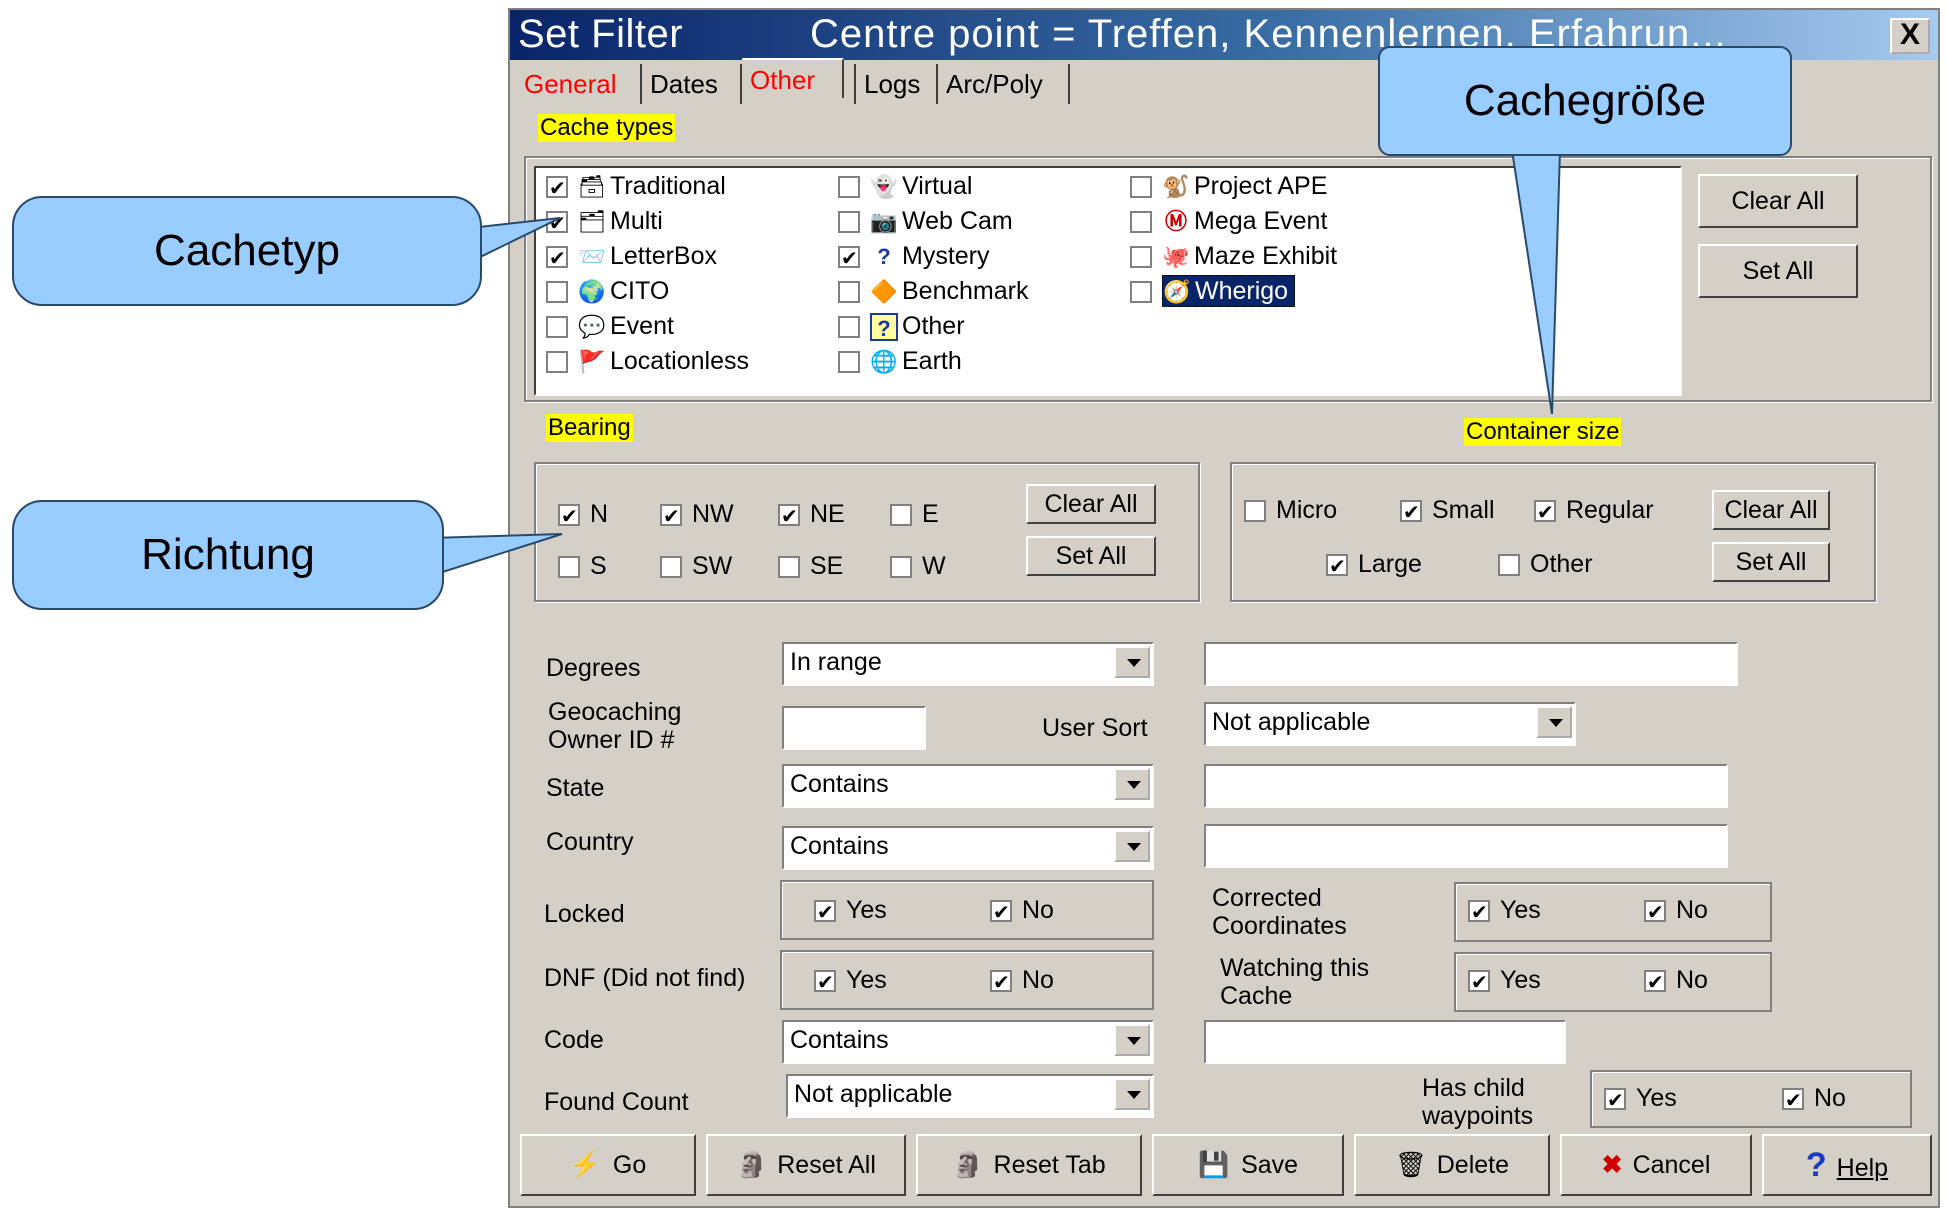 This screenshot has height=1208, width=1946. Describe the element at coordinates (247, 251) in the screenshot. I see `cachetyp-callout: Cachetyp` at that location.